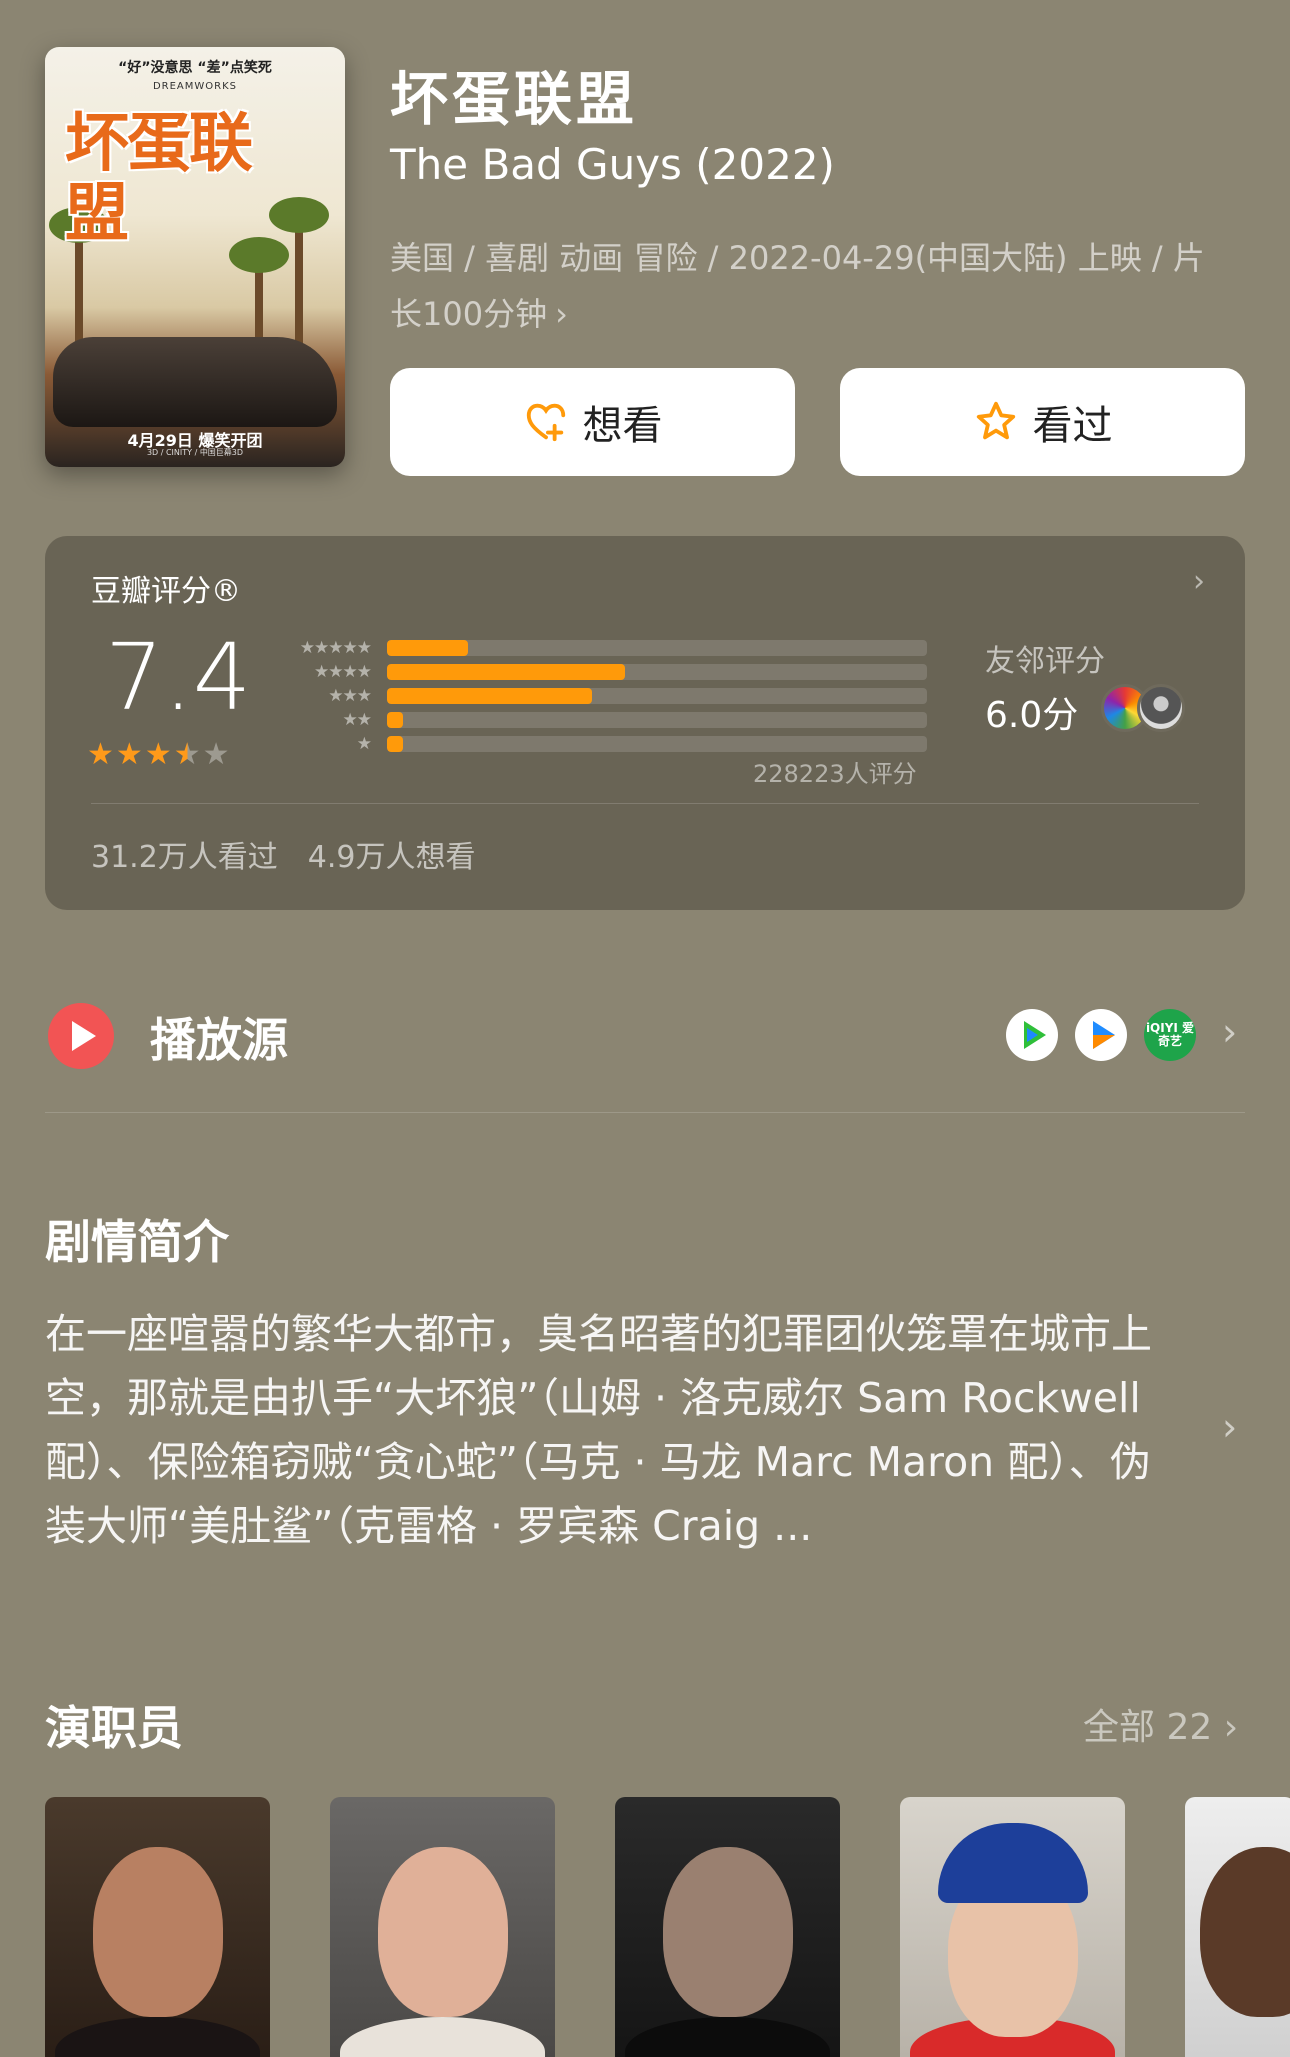  I want to click on cast-heading: 演职员, so click(114, 1728).